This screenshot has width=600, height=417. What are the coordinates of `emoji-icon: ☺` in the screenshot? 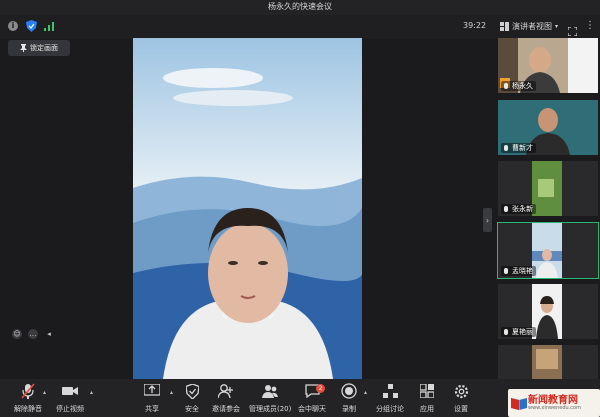 It's located at (17, 334).